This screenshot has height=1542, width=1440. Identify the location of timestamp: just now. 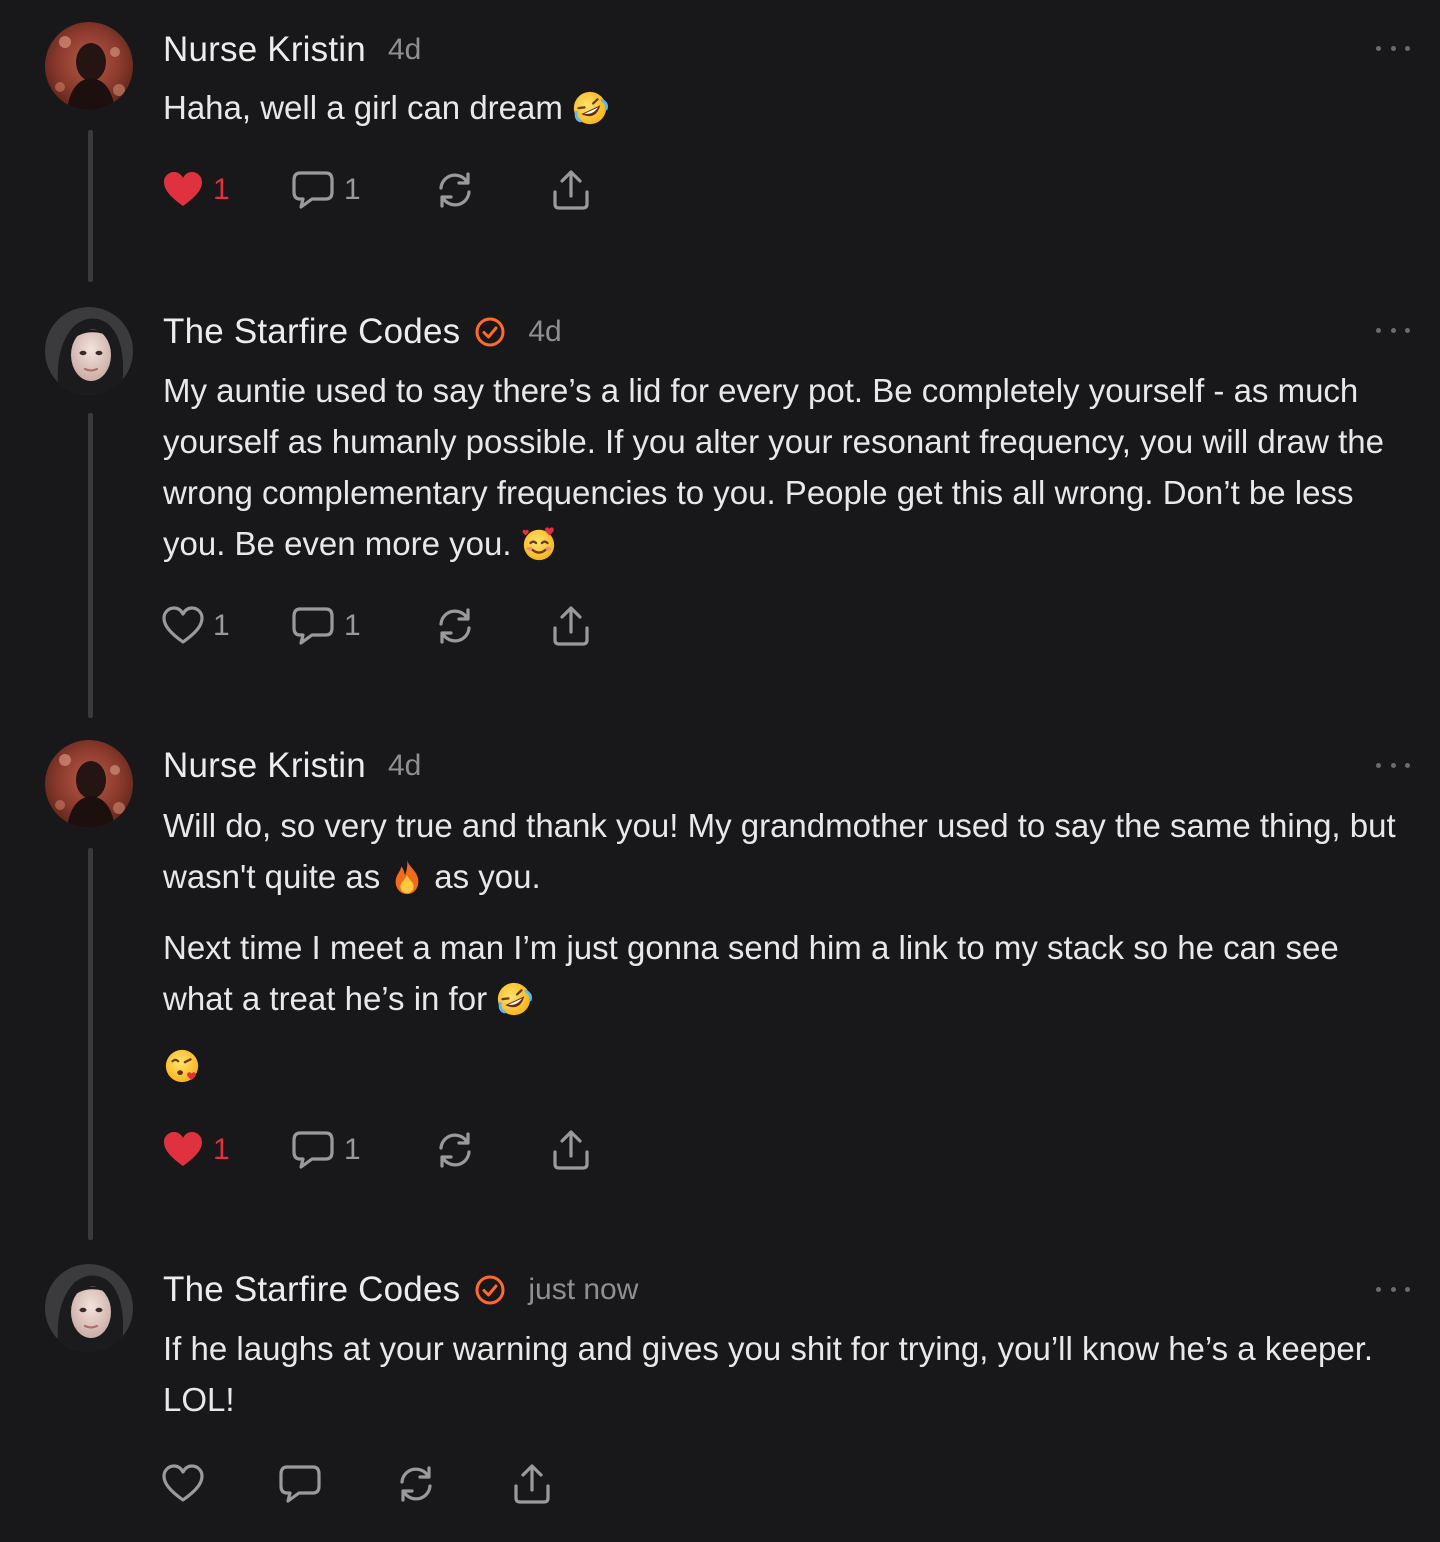
(583, 1290).